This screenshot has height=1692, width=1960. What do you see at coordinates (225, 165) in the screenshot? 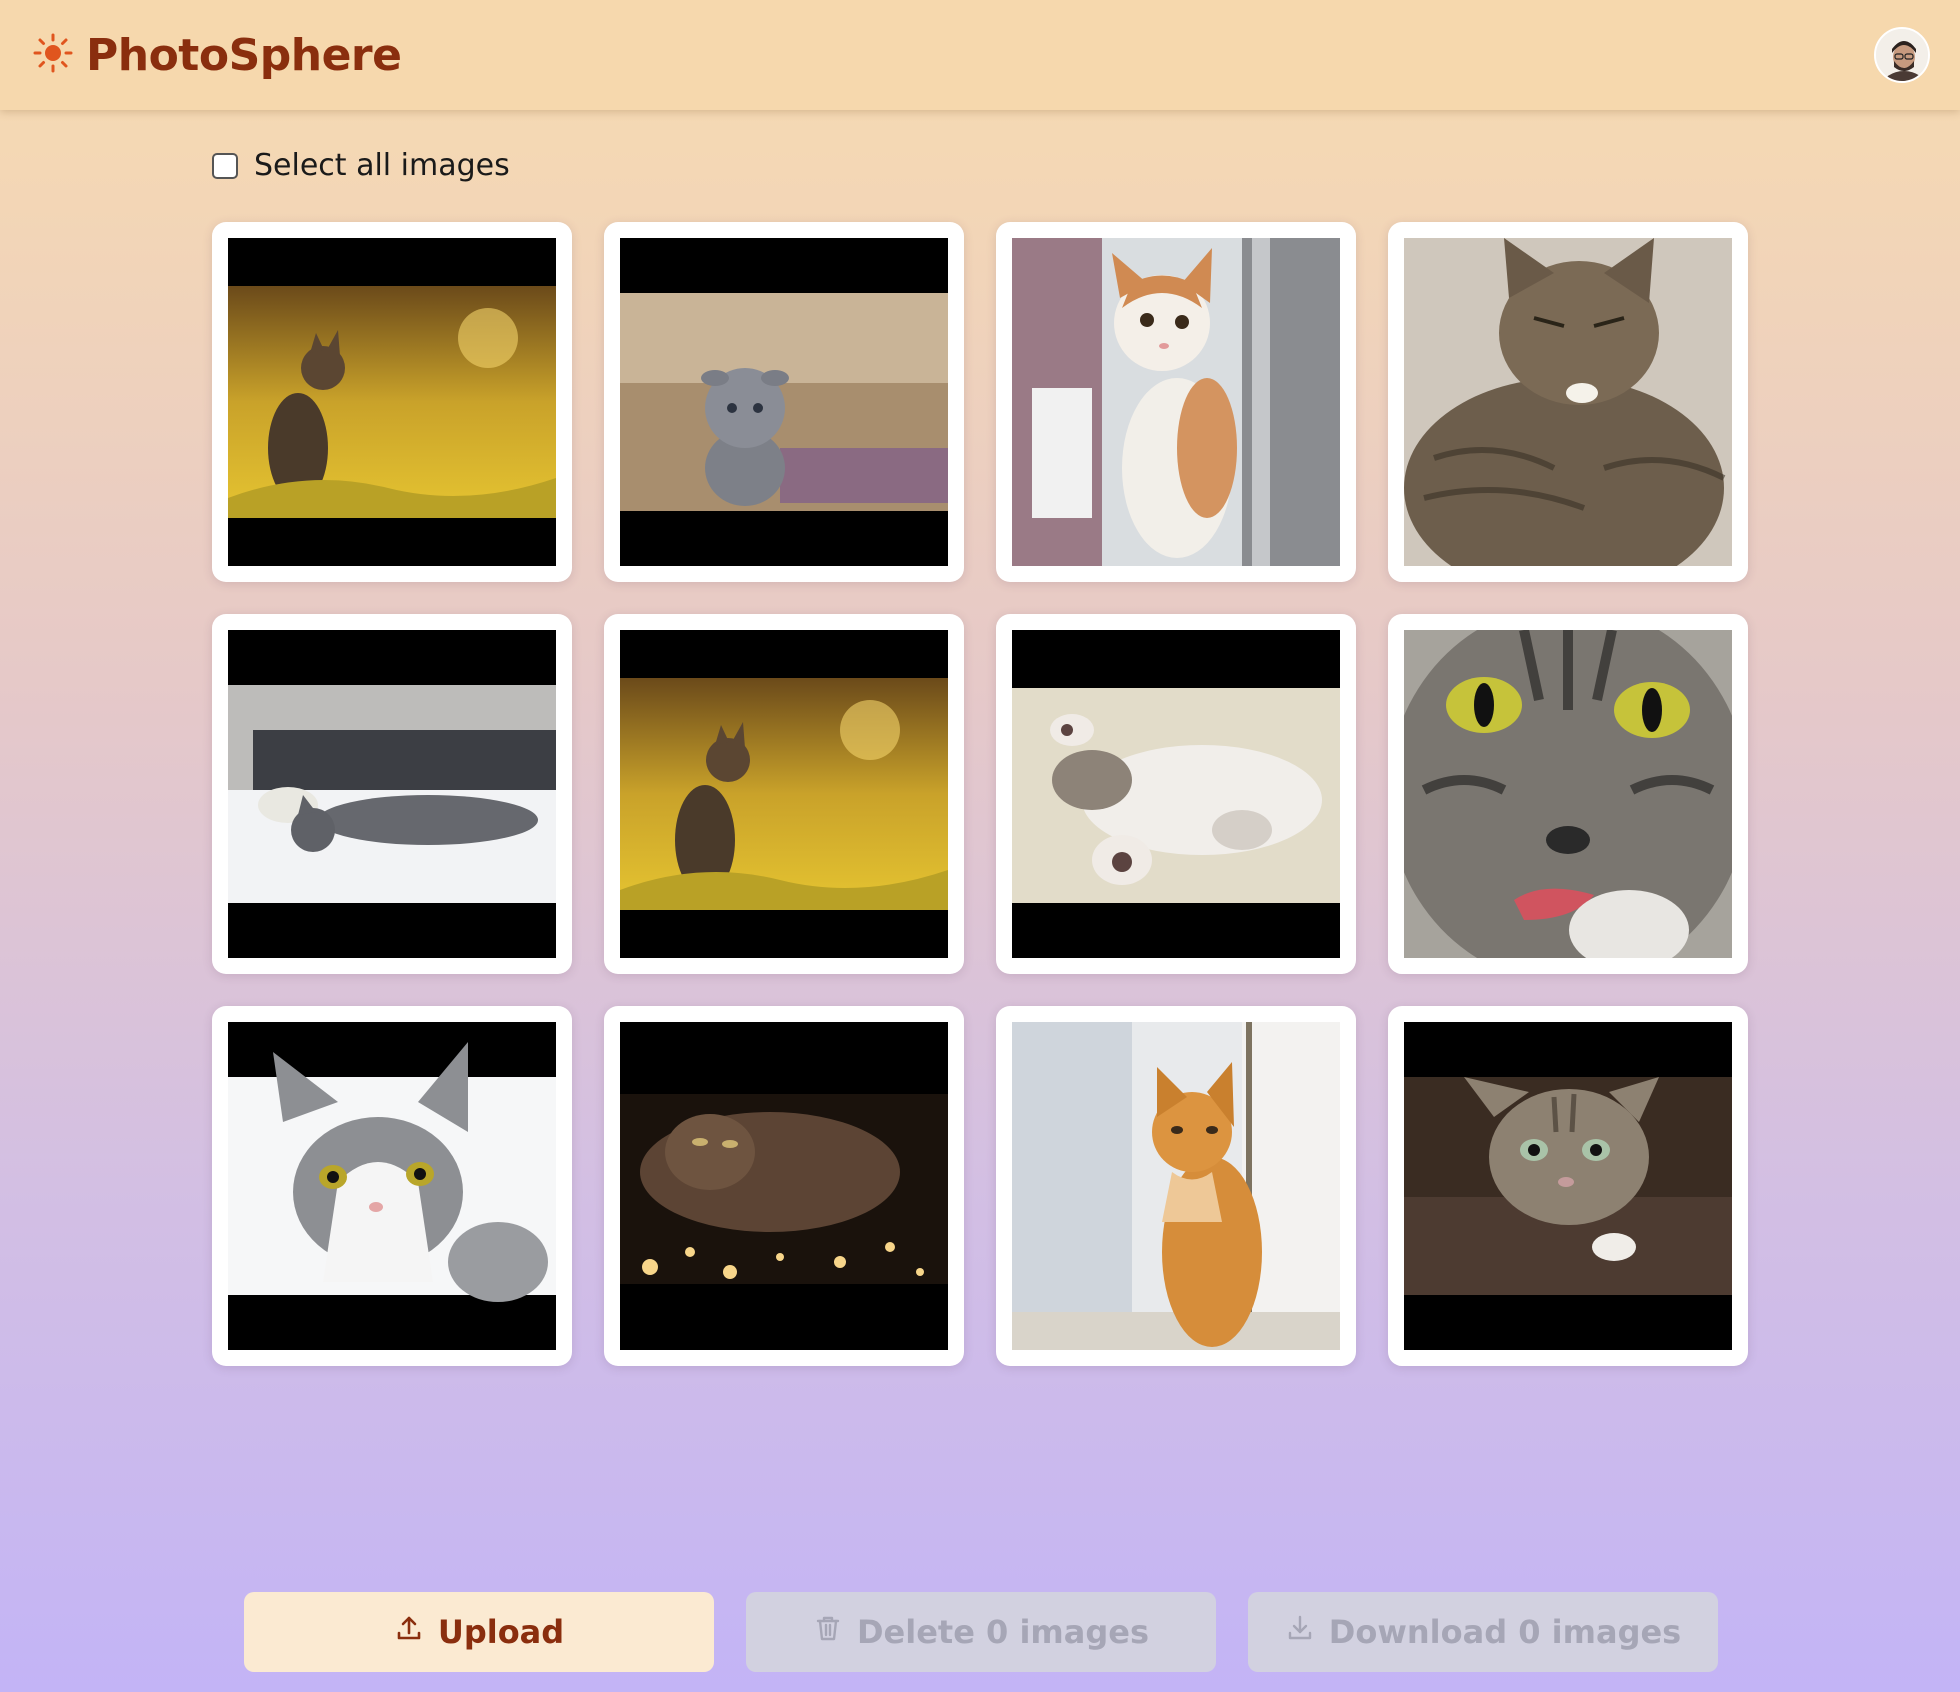
I see `select-all-checkbox` at bounding box center [225, 165].